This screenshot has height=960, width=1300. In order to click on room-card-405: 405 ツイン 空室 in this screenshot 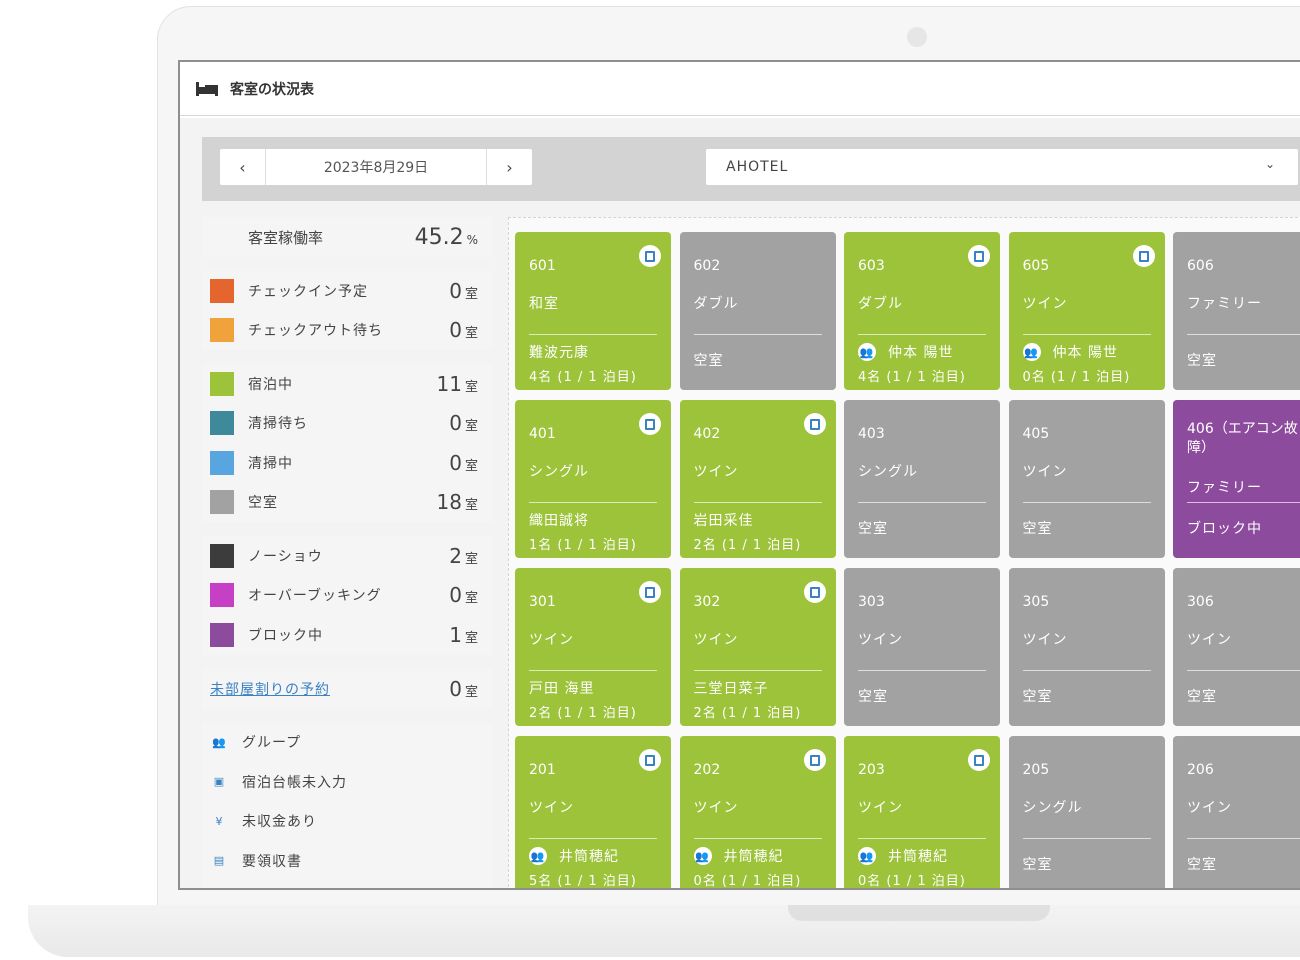, I will do `click(1086, 479)`.